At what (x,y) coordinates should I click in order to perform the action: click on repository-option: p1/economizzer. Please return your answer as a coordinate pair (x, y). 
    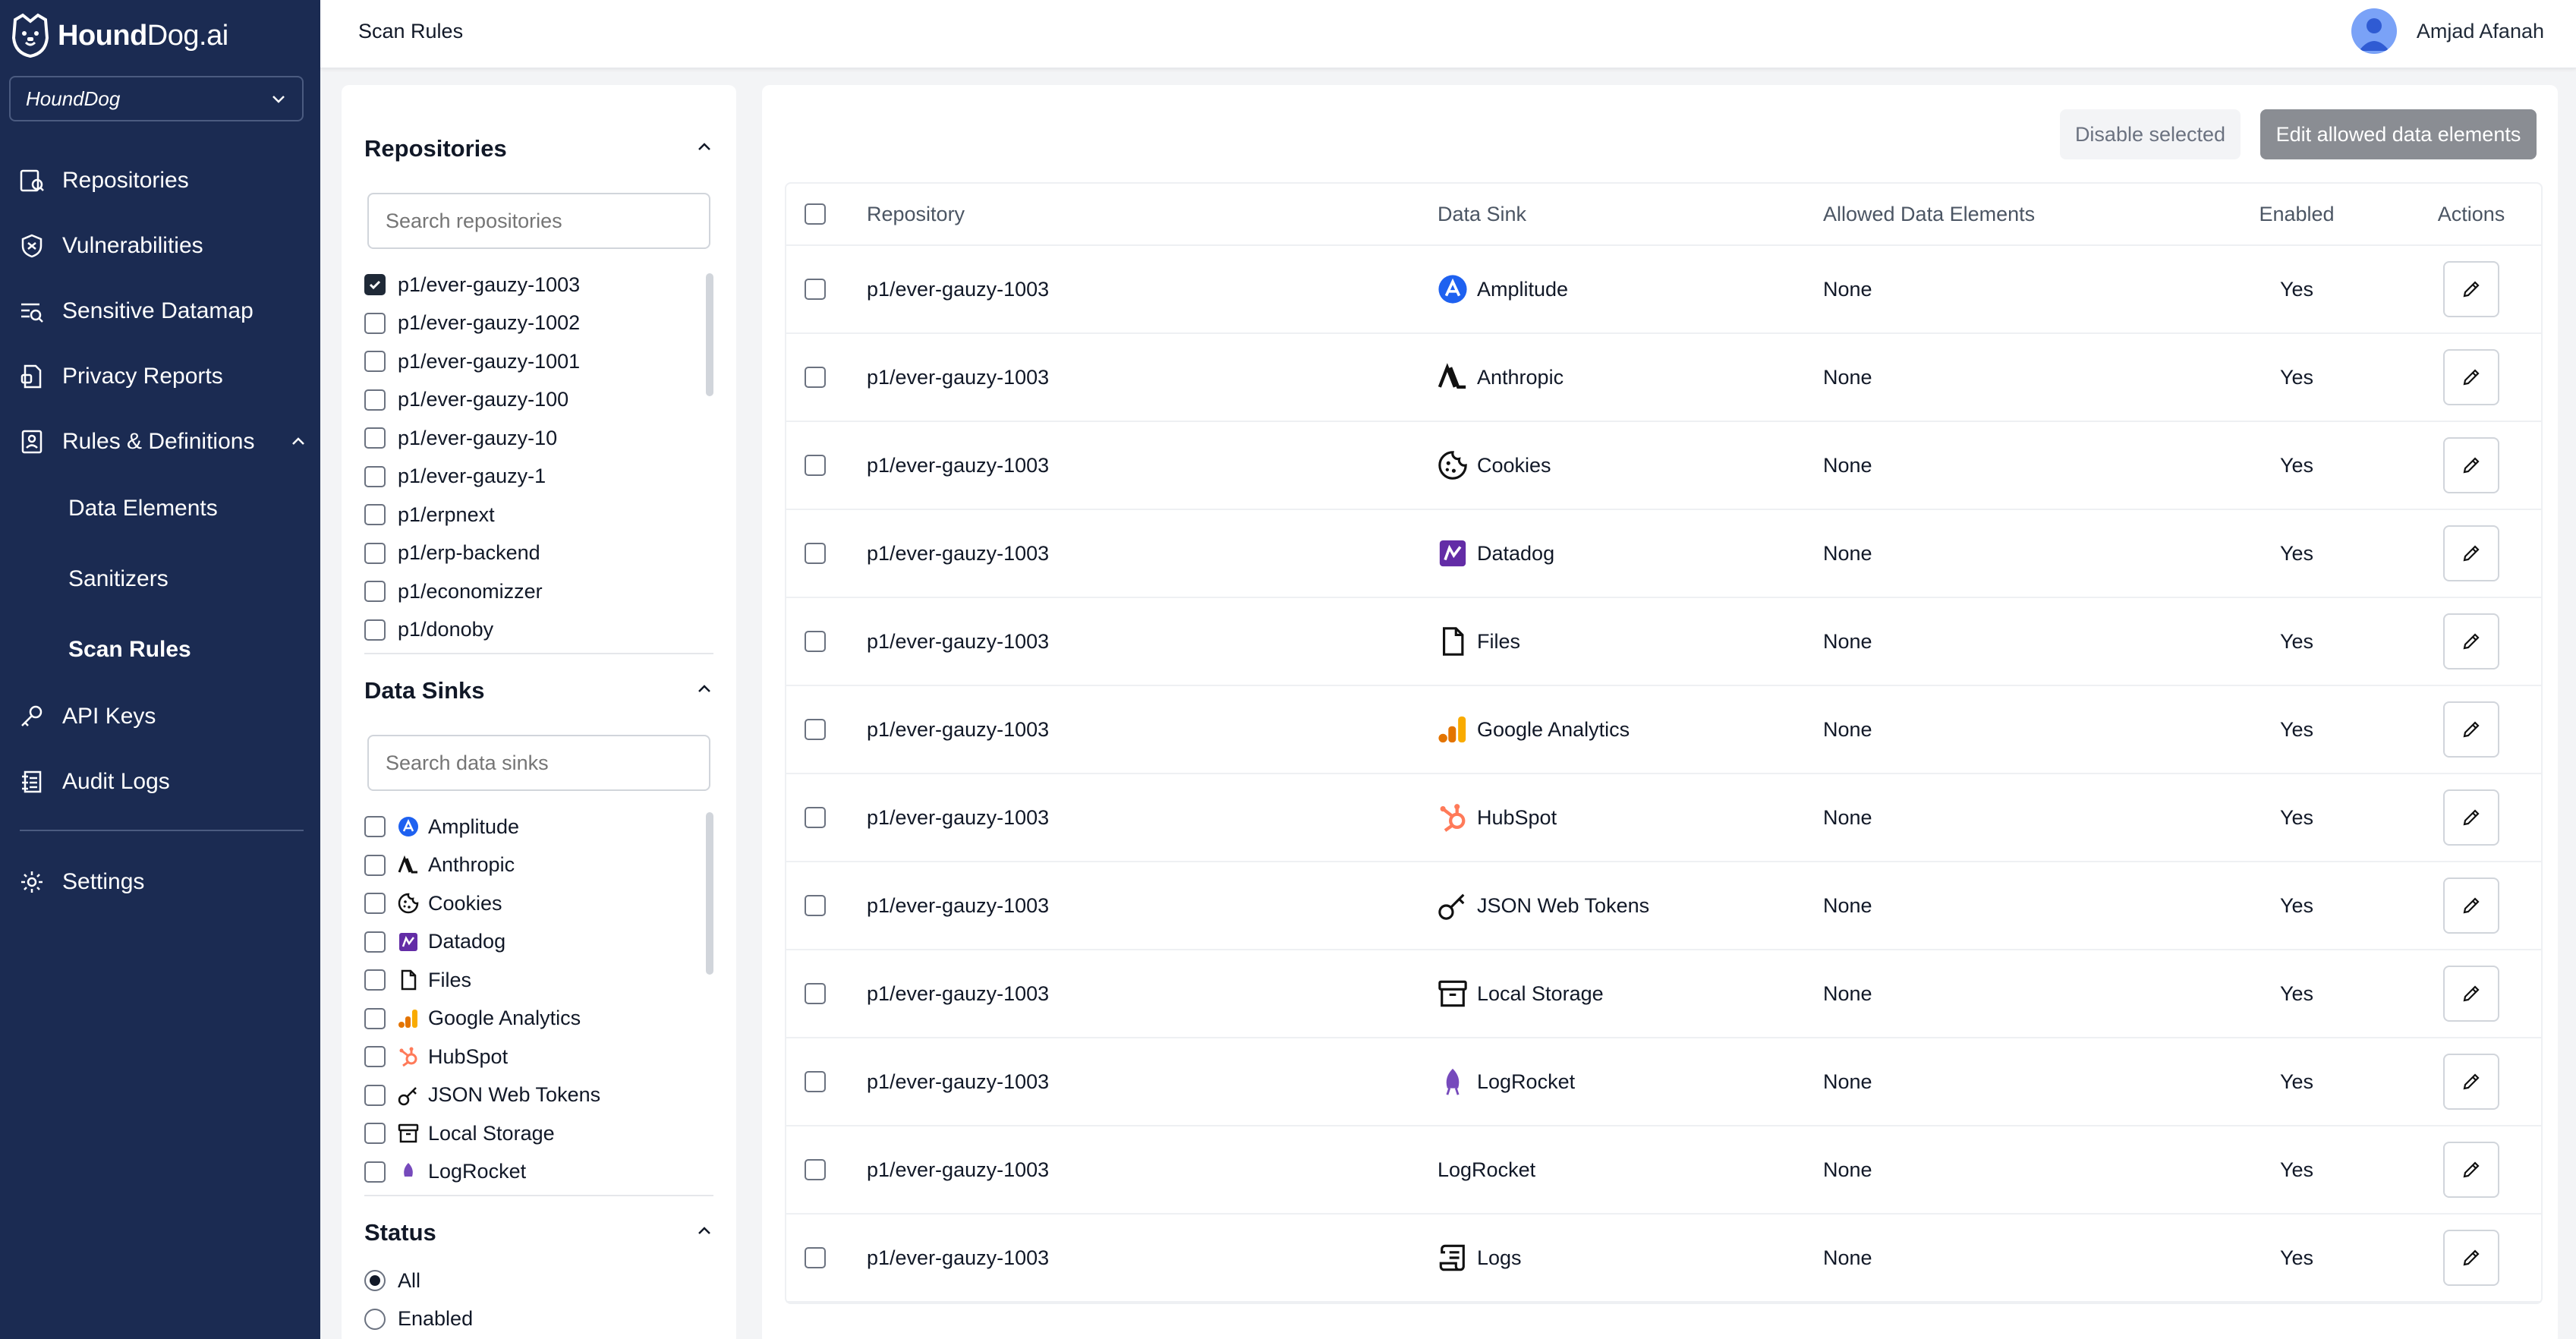
    Looking at the image, I should click on (531, 592).